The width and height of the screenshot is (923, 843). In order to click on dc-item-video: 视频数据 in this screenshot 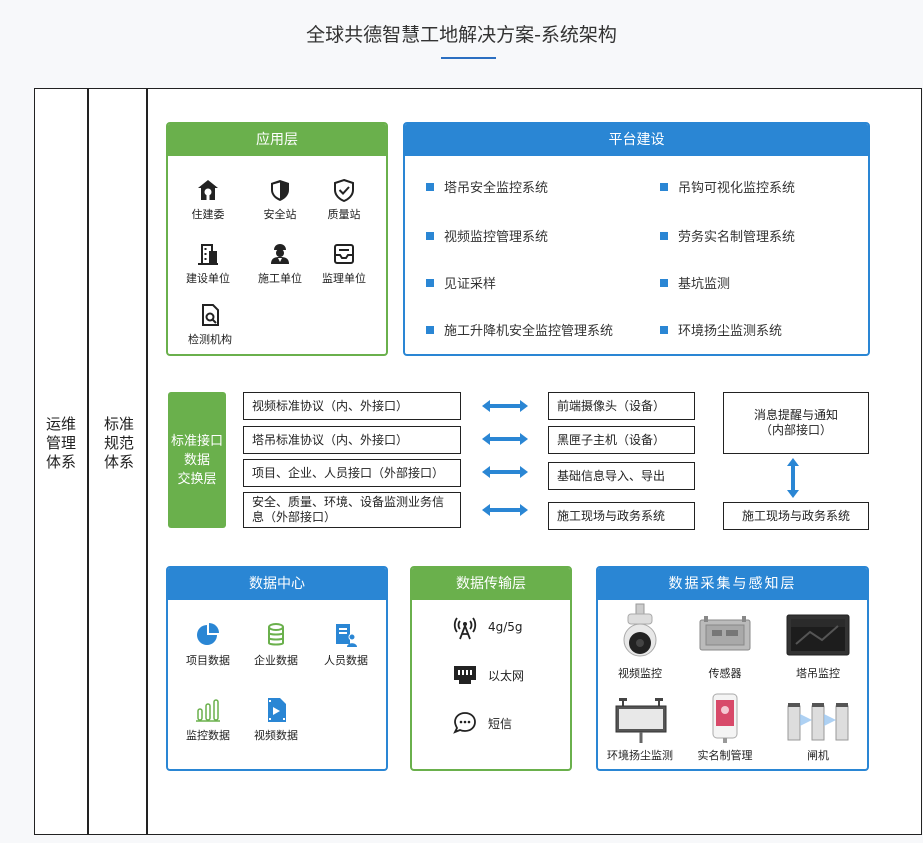, I will do `click(276, 720)`.